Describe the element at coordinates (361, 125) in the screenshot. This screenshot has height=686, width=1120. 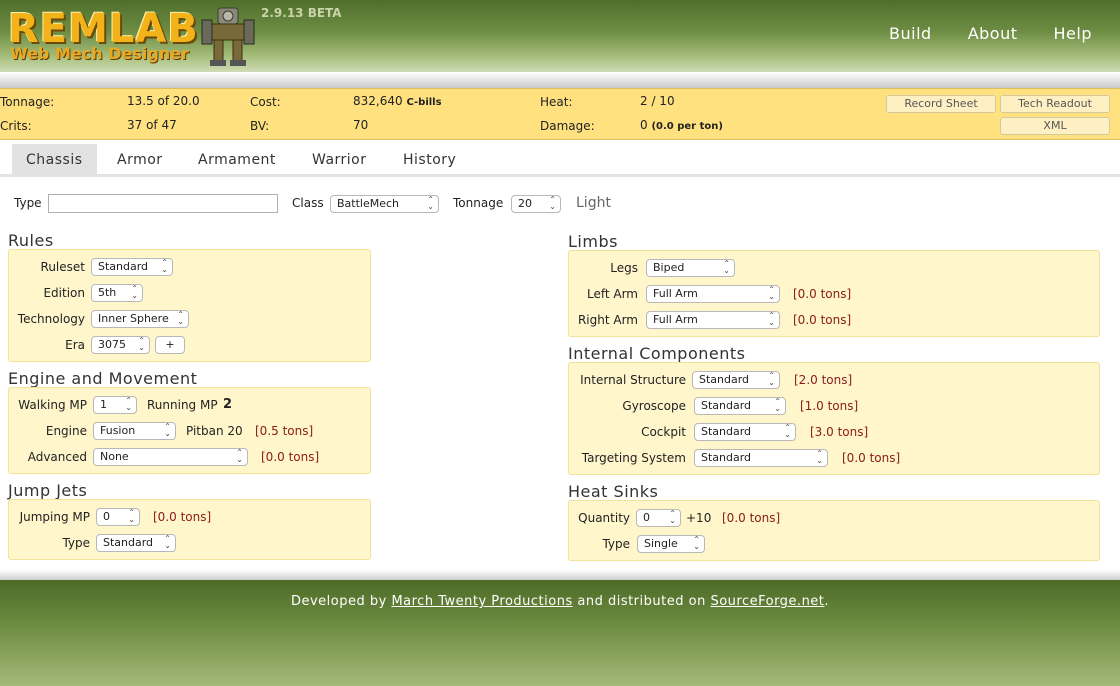
I see `bv-value: 70` at that location.